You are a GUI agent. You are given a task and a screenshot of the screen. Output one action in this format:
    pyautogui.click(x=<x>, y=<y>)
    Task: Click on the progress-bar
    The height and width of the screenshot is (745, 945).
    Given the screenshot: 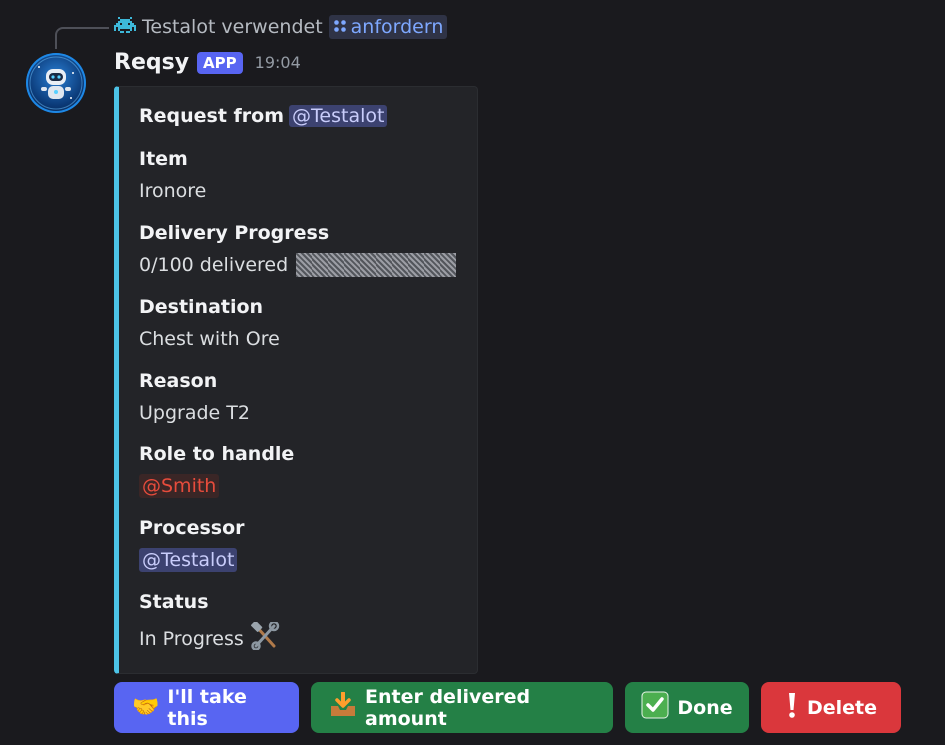 What is the action you would take?
    pyautogui.click(x=376, y=265)
    